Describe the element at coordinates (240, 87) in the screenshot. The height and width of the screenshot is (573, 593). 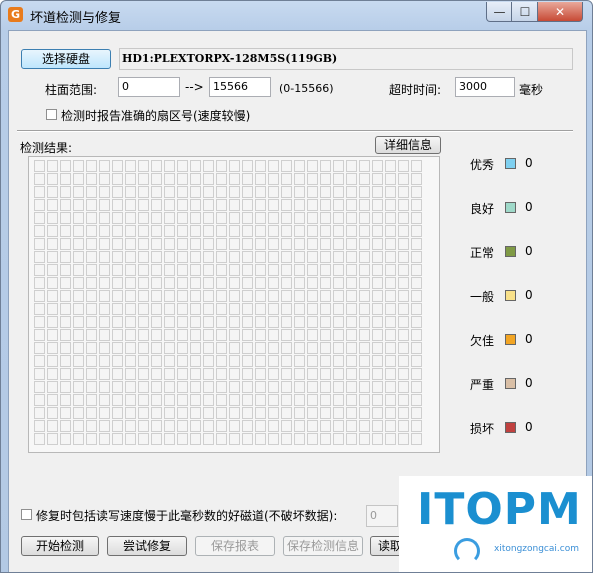
I see `cylinder-to-input: 15566` at that location.